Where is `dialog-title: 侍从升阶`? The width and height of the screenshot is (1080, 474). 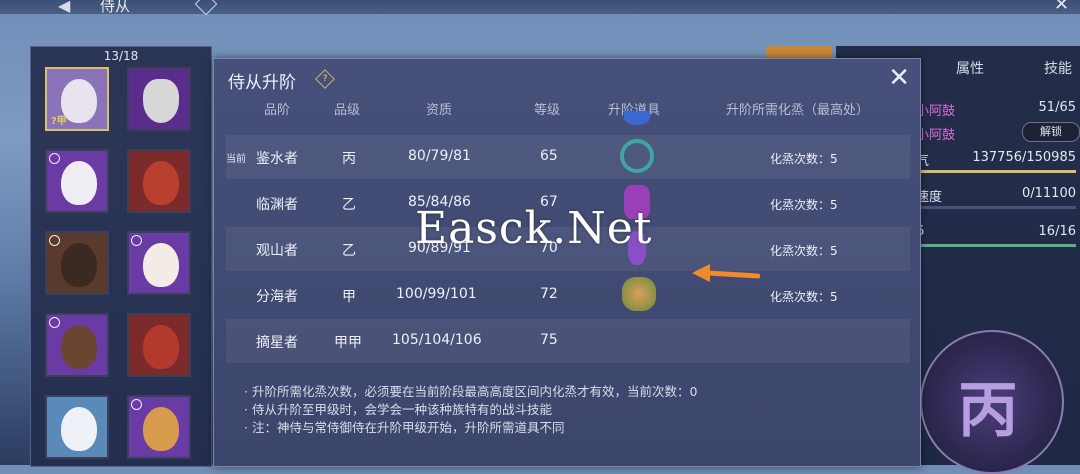 dialog-title: 侍从升阶 is located at coordinates (262, 83).